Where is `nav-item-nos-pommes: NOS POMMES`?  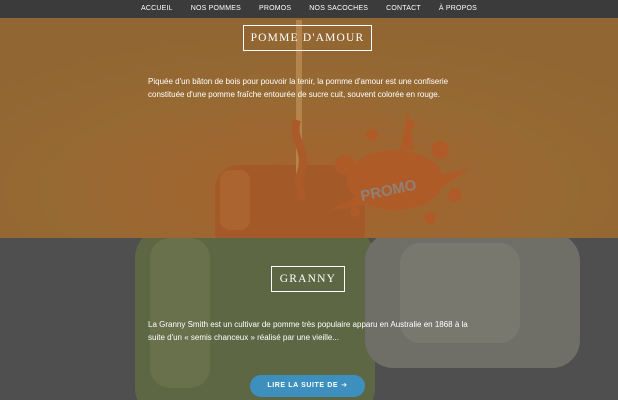 nav-item-nos-pommes: NOS POMMES is located at coordinates (216, 9).